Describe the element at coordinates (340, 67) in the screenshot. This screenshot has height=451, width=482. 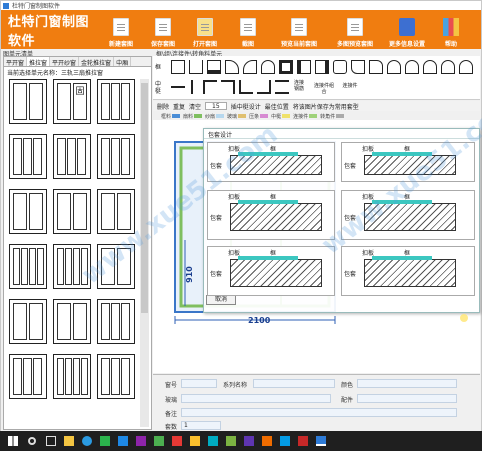
I see `rounded-frame-icon` at that location.